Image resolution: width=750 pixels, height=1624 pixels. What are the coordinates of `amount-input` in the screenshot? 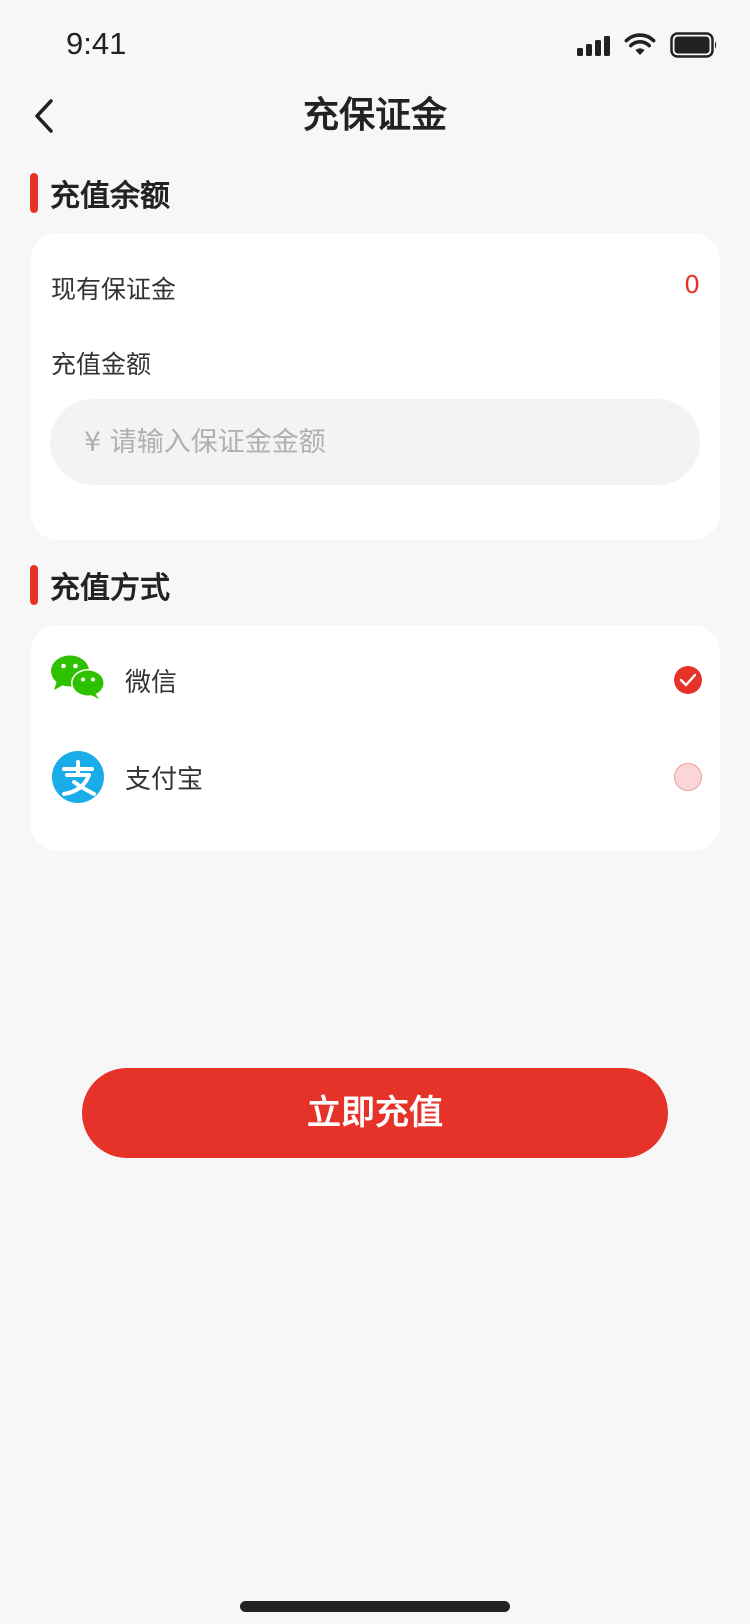 It's located at (374, 442).